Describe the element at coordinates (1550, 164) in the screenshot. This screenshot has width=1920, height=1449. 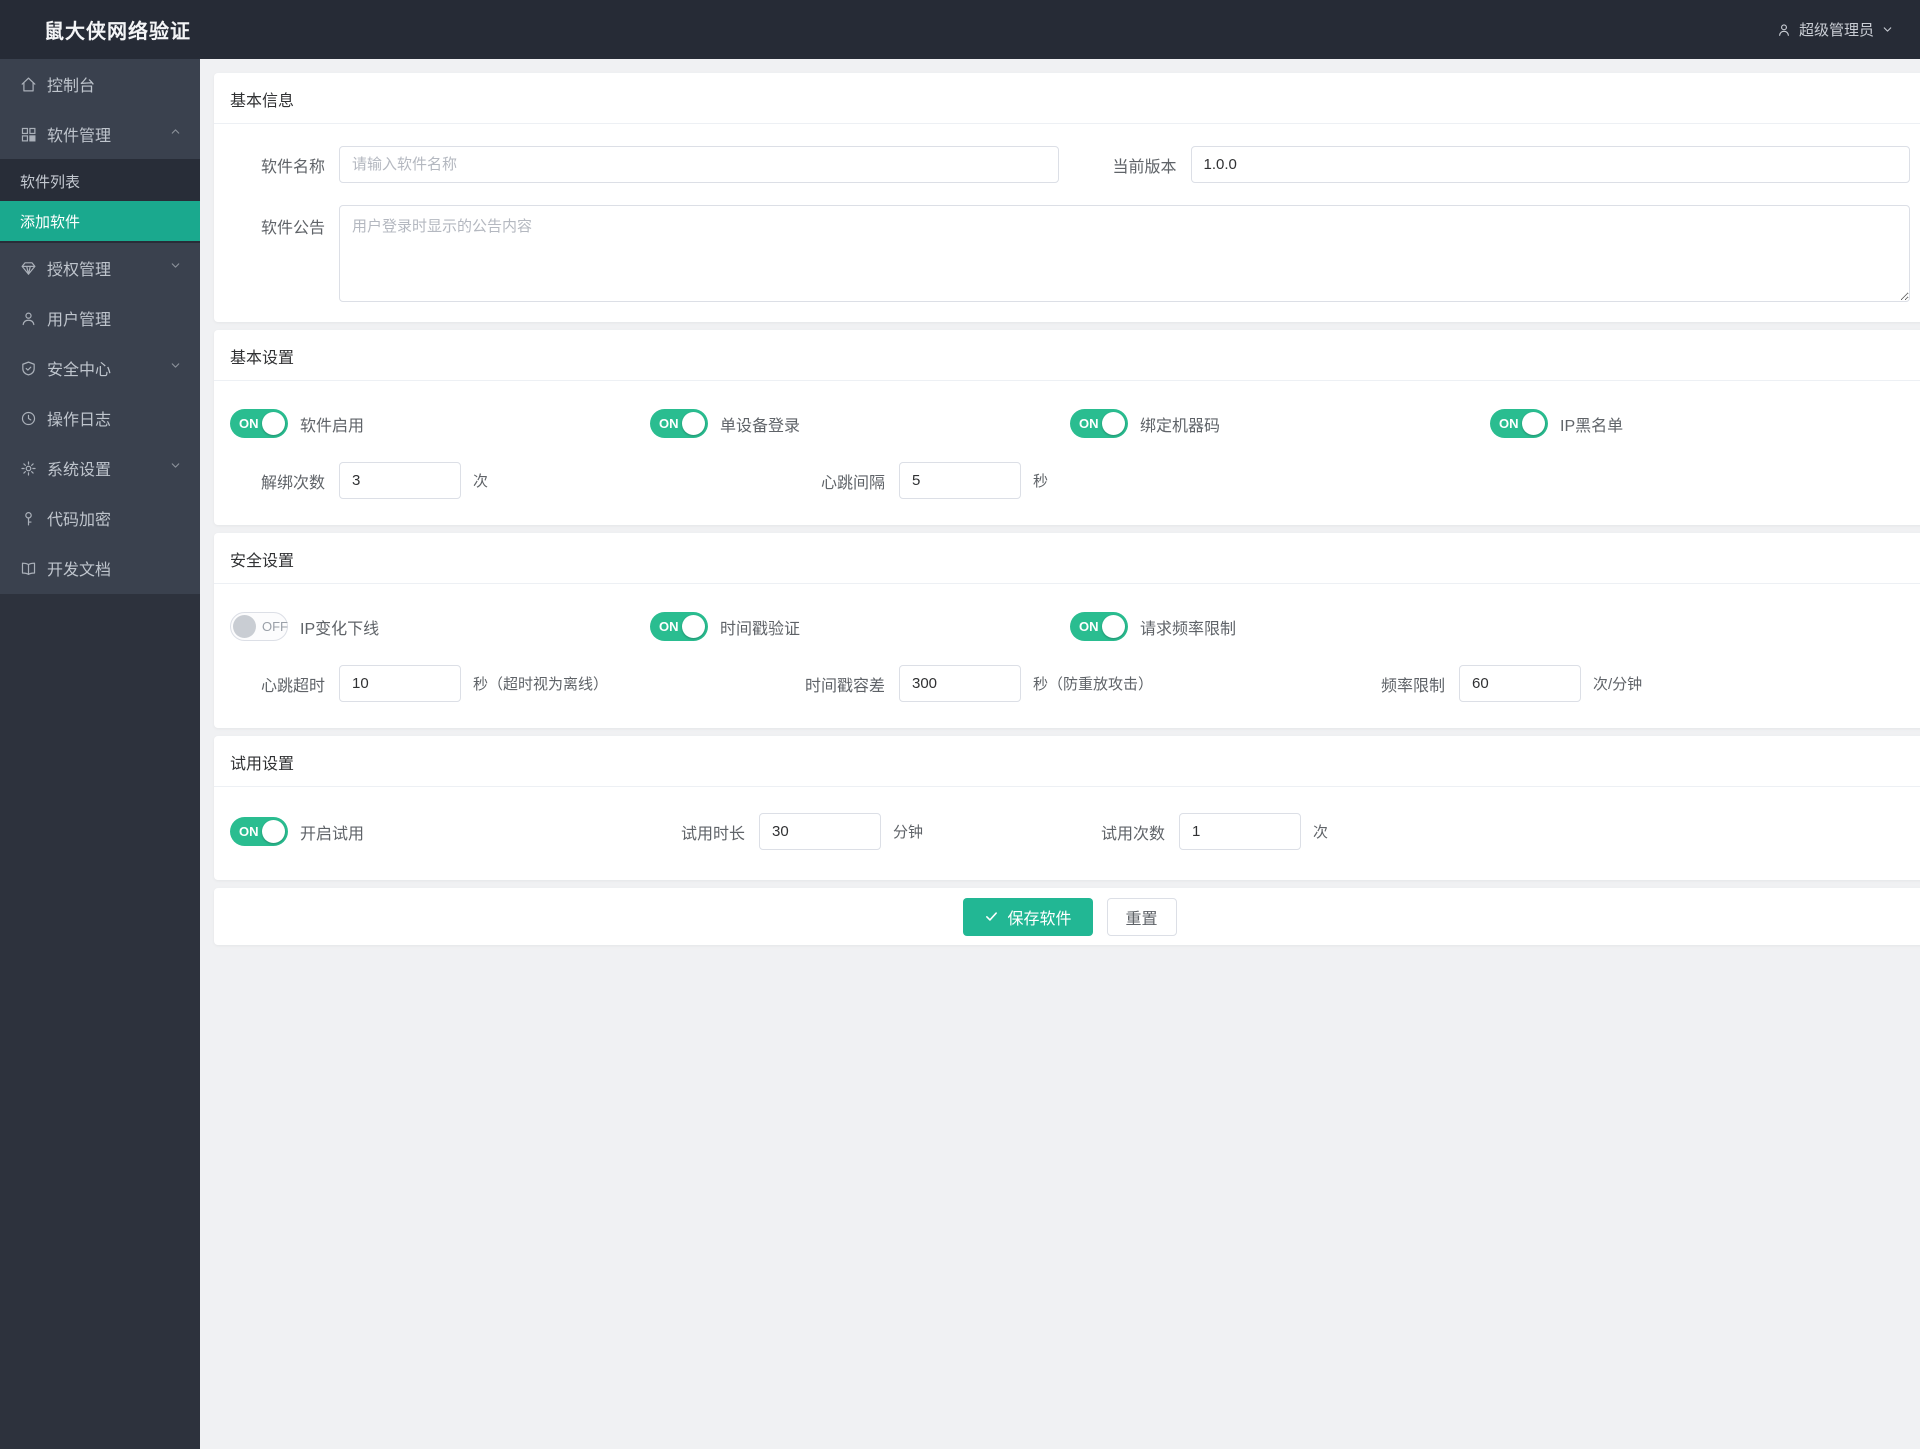
I see `version-input` at that location.